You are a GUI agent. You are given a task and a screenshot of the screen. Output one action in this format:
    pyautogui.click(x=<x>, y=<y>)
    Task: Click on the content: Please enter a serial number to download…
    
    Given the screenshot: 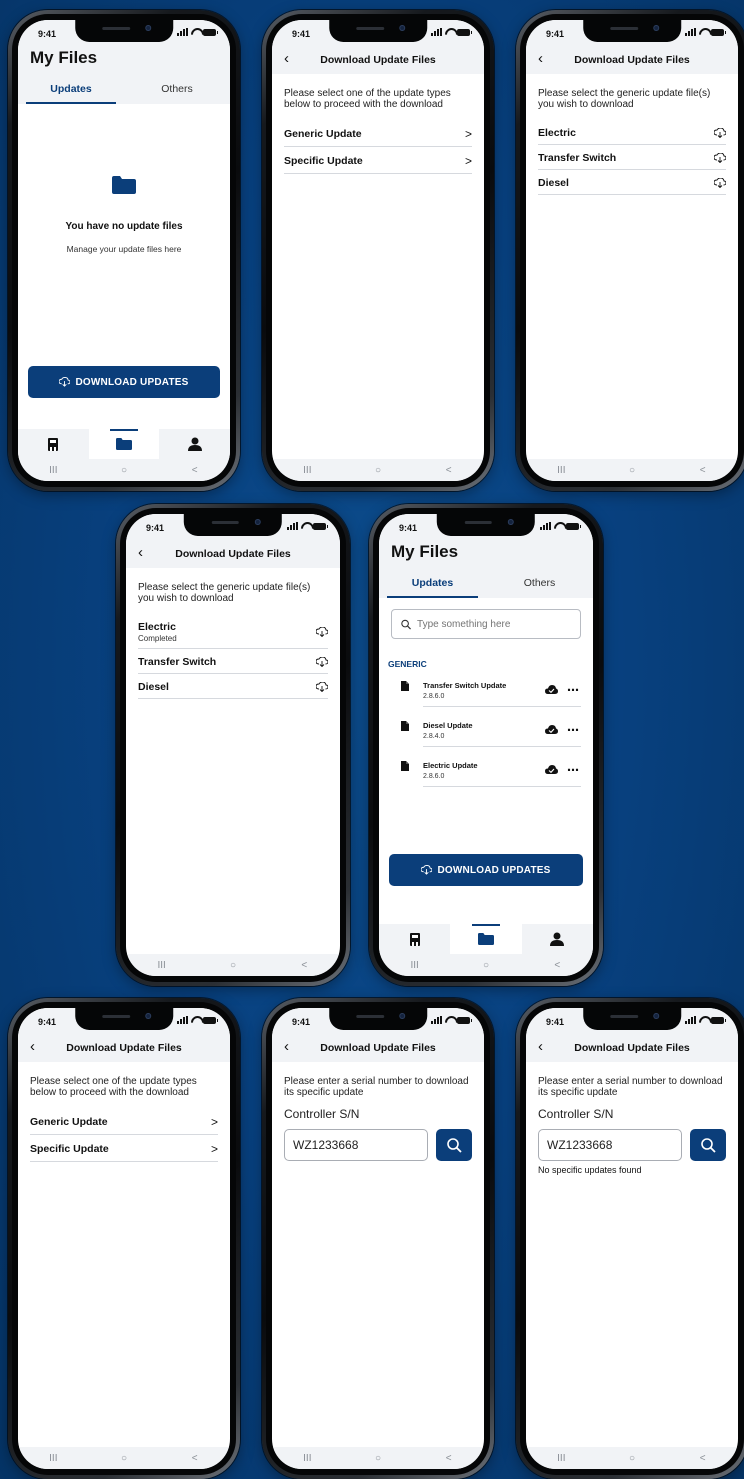 What is the action you would take?
    pyautogui.click(x=378, y=1254)
    